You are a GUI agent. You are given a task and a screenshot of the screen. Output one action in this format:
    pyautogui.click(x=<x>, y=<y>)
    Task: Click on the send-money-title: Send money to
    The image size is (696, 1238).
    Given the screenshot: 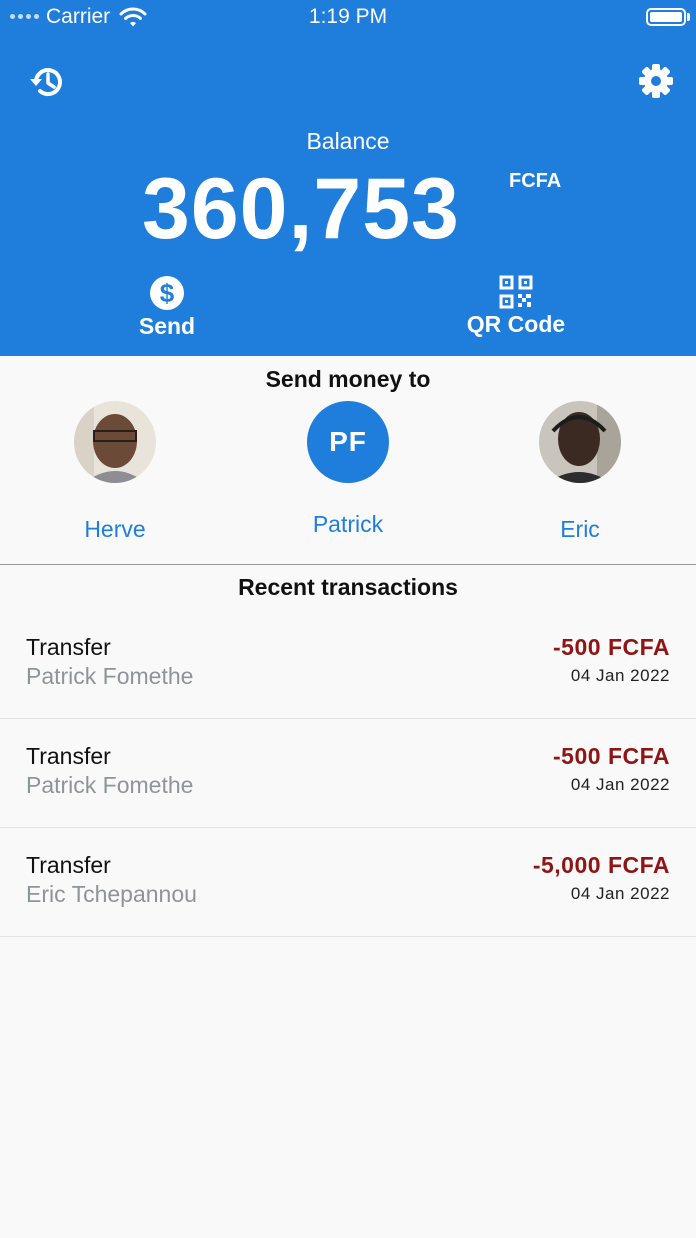 What is the action you would take?
    pyautogui.click(x=348, y=379)
    